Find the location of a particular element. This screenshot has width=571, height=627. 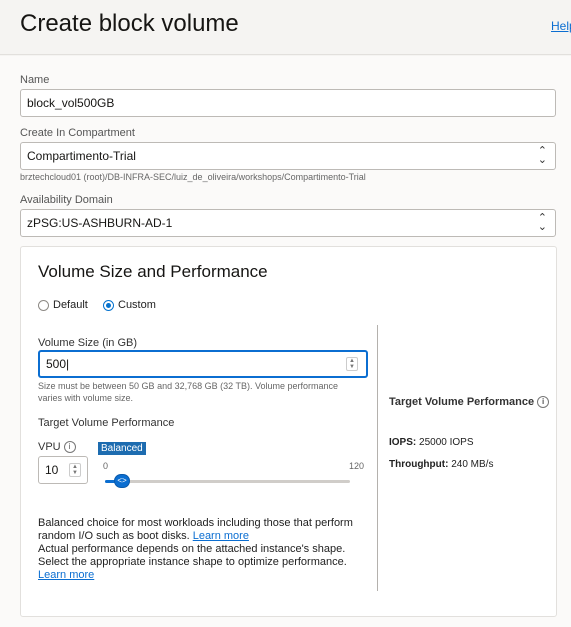

learn-more-link: Learn more is located at coordinates (221, 536).